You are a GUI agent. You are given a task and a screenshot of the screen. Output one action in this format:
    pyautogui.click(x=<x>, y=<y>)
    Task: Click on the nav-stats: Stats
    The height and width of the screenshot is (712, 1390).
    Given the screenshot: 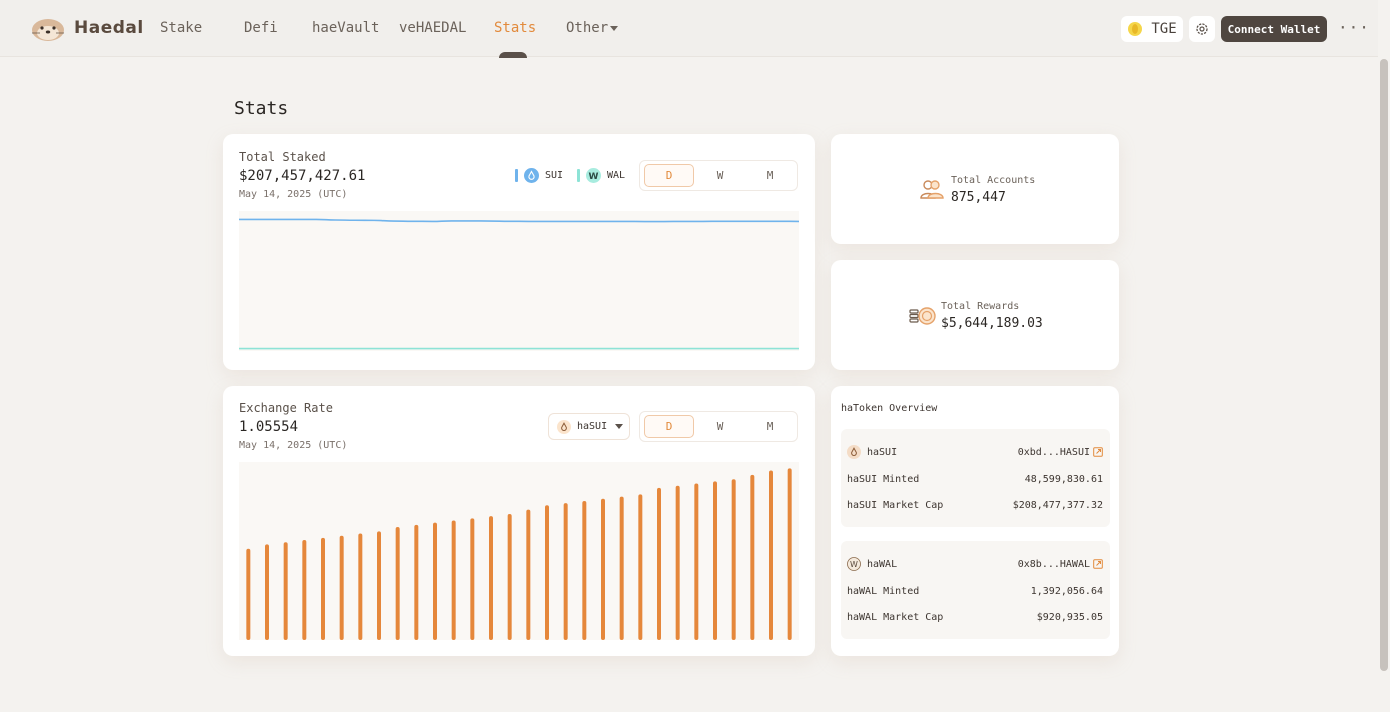 What is the action you would take?
    pyautogui.click(x=515, y=28)
    